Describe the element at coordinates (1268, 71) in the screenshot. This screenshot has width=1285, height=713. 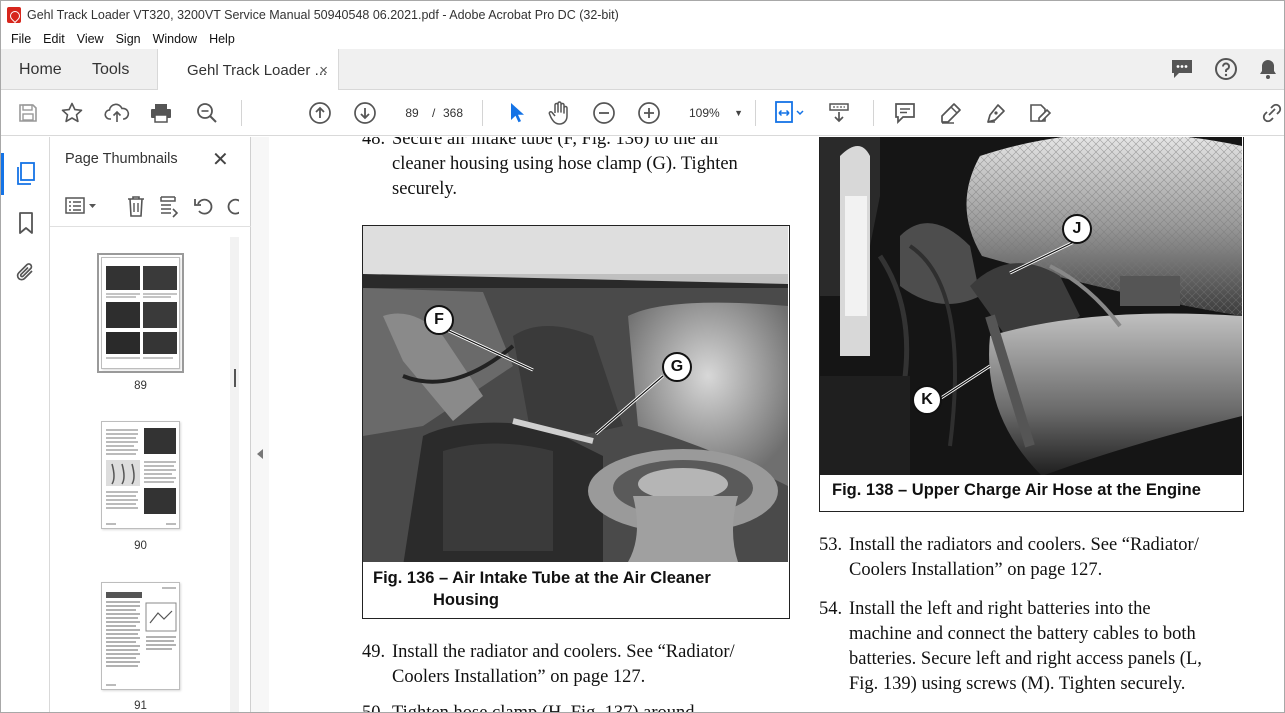
I see `notification-bell-icon` at that location.